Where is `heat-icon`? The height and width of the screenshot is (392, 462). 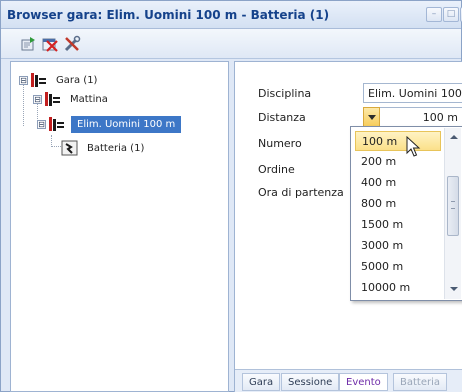
heat-icon is located at coordinates (69, 148).